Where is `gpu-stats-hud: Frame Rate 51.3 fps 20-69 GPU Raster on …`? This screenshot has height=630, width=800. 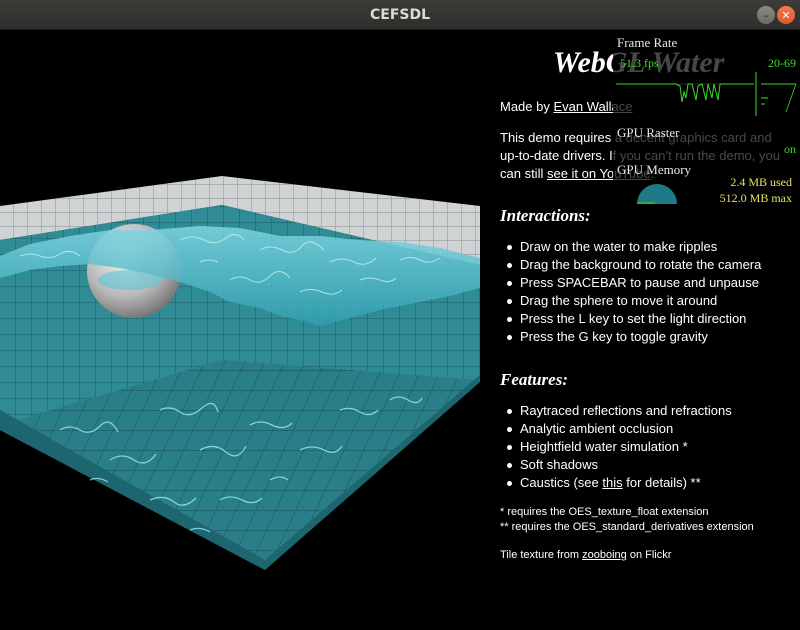
gpu-stats-hud: Frame Rate 51.3 fps 20-69 GPU Raster on … is located at coordinates (706, 122).